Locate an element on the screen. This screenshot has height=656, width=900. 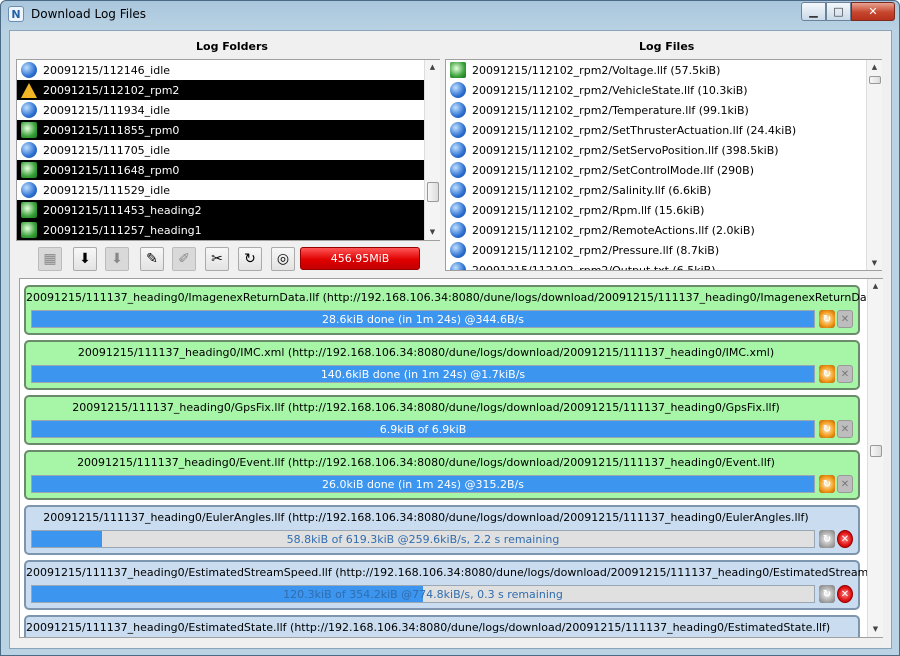
log-folders-scrollbar: ▲ ▼ is located at coordinates (432, 150).